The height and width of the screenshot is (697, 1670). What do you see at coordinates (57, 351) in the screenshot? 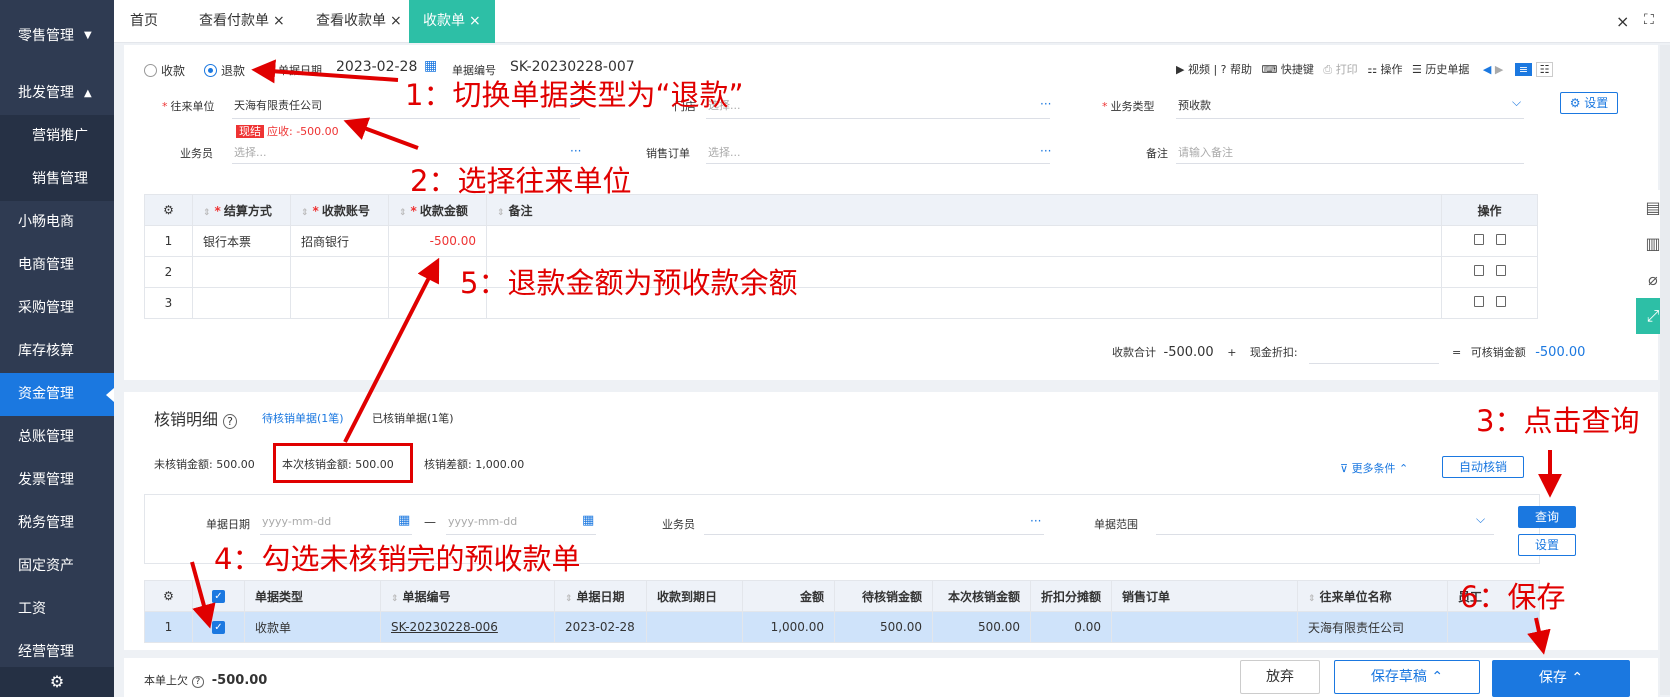
I see `sidebar-item-inventory: 库存核算` at bounding box center [57, 351].